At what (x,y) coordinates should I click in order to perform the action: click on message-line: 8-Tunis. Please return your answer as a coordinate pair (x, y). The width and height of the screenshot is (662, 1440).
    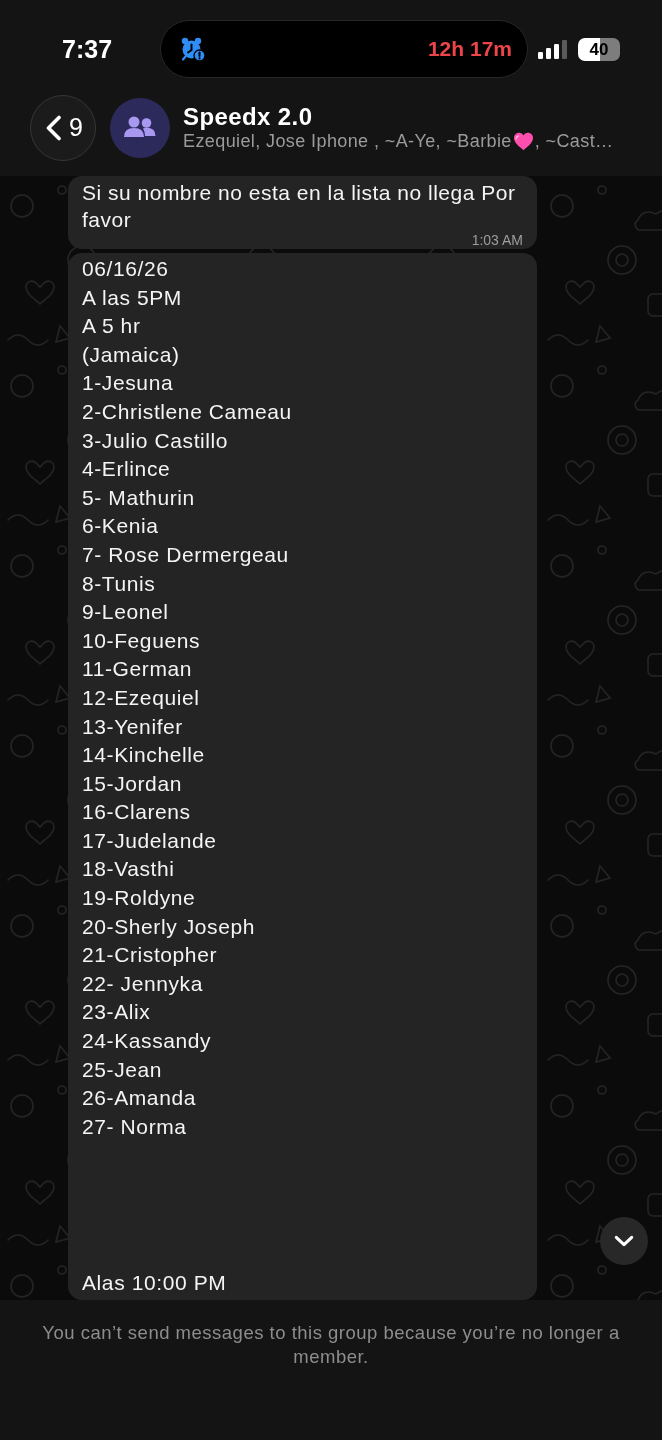
    Looking at the image, I should click on (119, 583).